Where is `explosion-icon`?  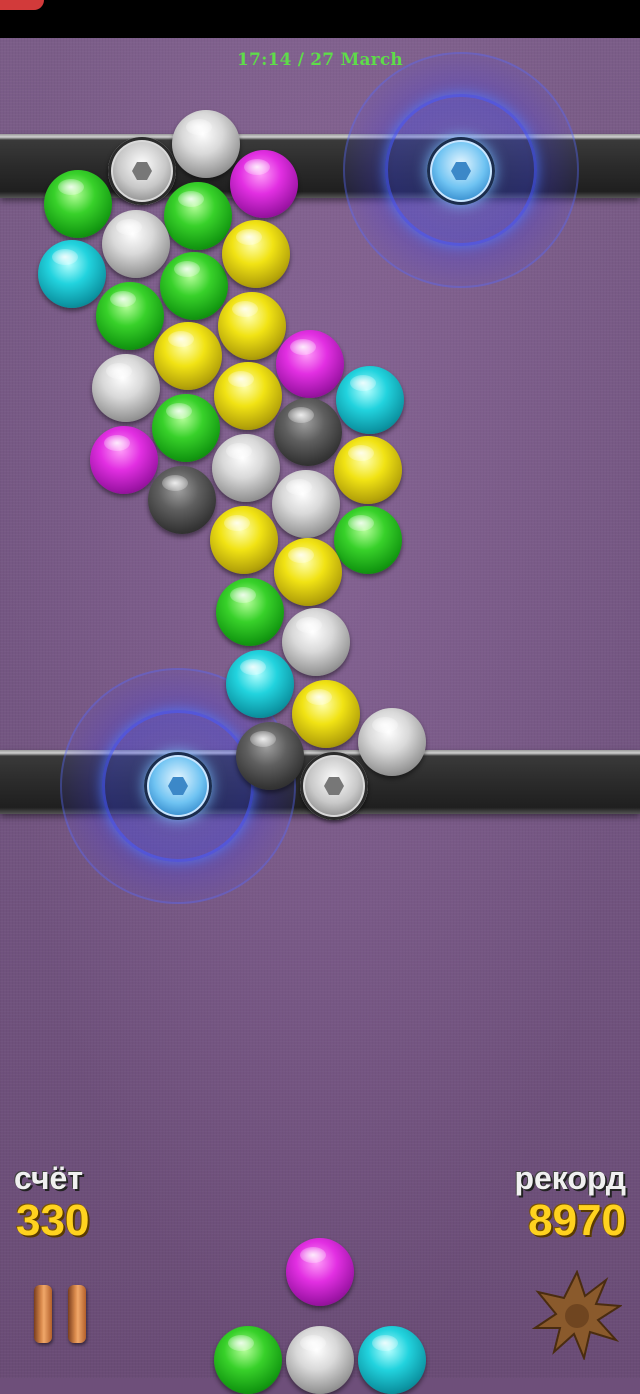
explosion-icon is located at coordinates (577, 1315).